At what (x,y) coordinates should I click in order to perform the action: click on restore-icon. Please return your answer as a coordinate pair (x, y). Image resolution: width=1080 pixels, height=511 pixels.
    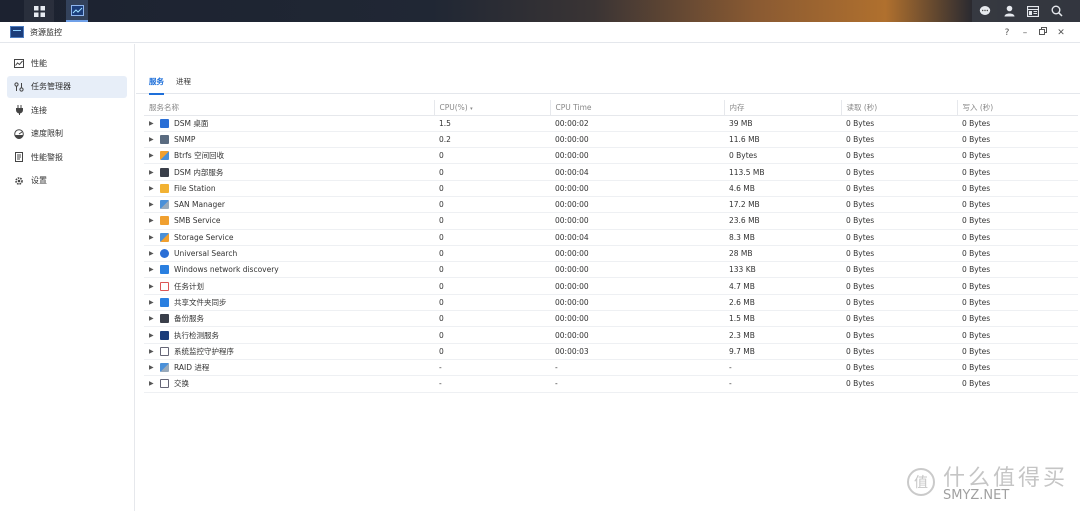
    Looking at the image, I should click on (1043, 31).